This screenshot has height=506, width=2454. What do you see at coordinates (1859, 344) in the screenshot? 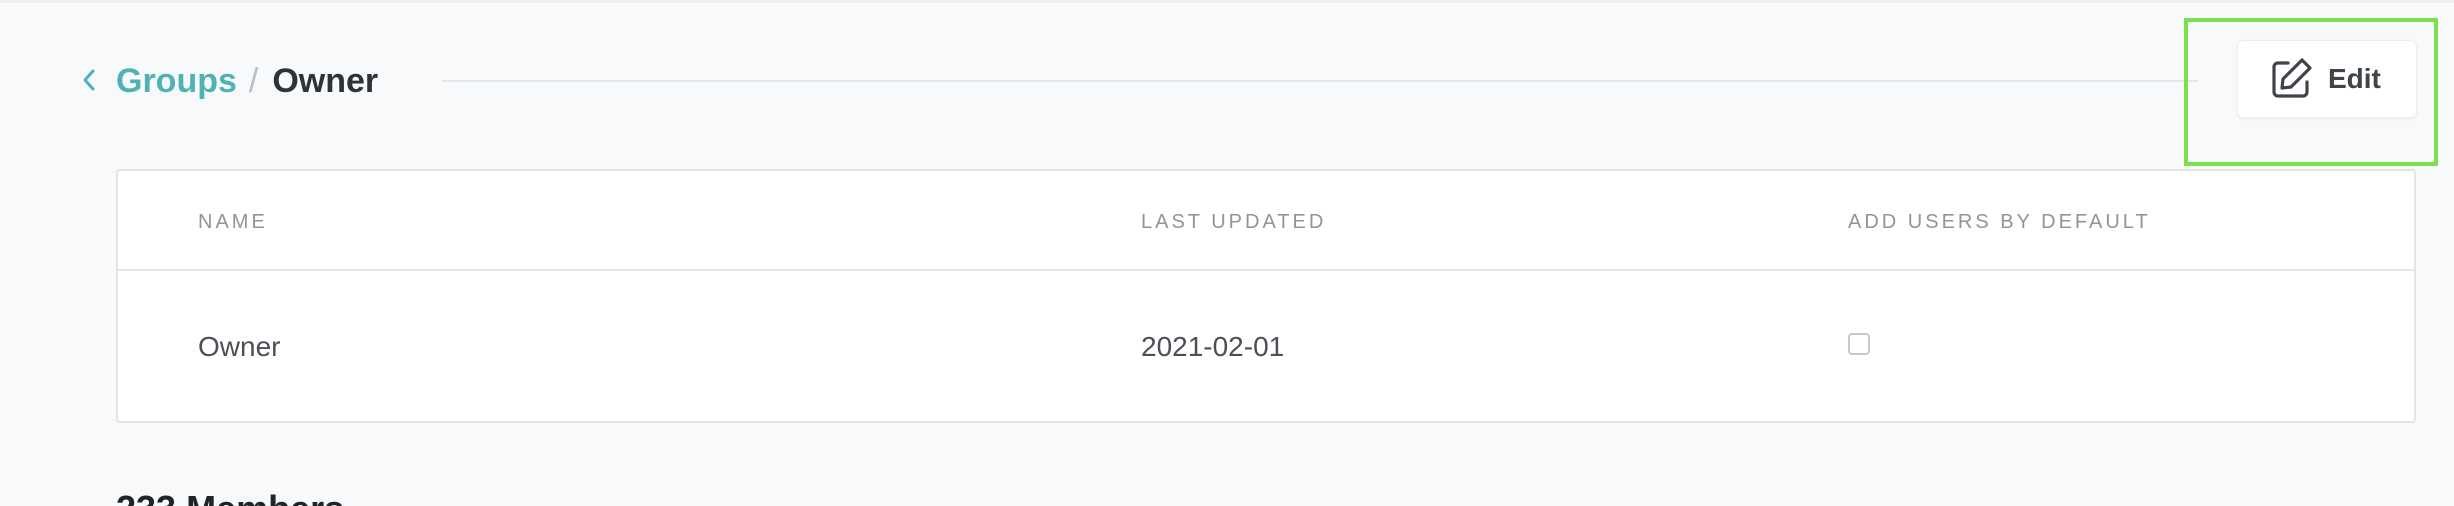
I see `add-users-by-default-checkbox` at bounding box center [1859, 344].